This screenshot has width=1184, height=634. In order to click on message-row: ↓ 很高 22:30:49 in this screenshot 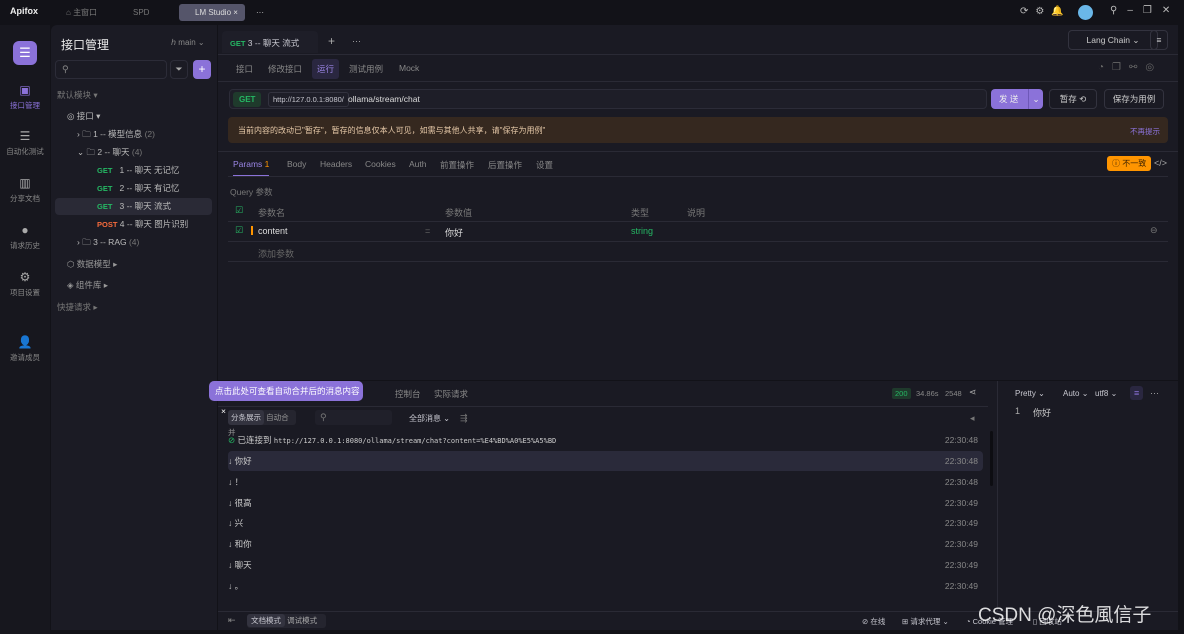, I will do `click(605, 503)`.